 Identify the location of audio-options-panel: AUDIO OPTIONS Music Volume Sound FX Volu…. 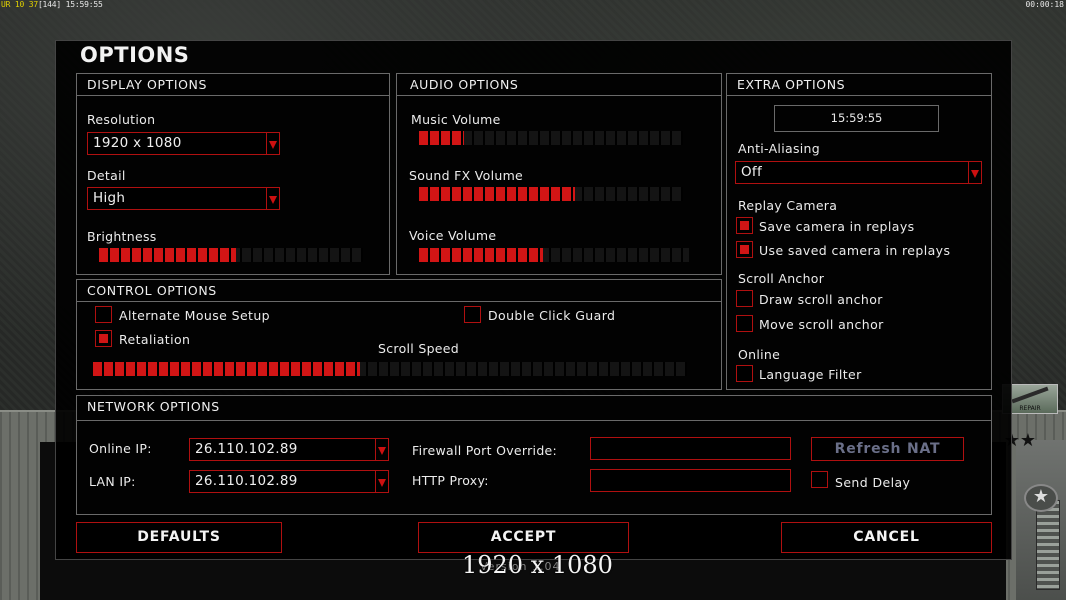
(559, 174).